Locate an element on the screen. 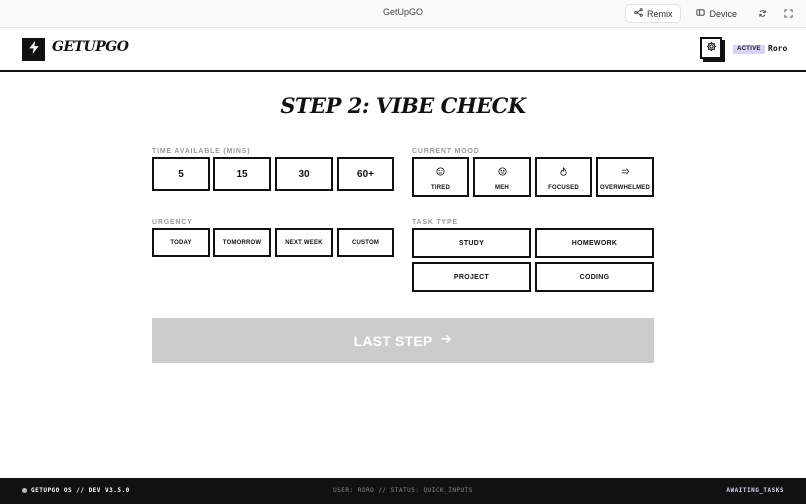 This screenshot has width=806, height=504. refresh-button is located at coordinates (762, 13).